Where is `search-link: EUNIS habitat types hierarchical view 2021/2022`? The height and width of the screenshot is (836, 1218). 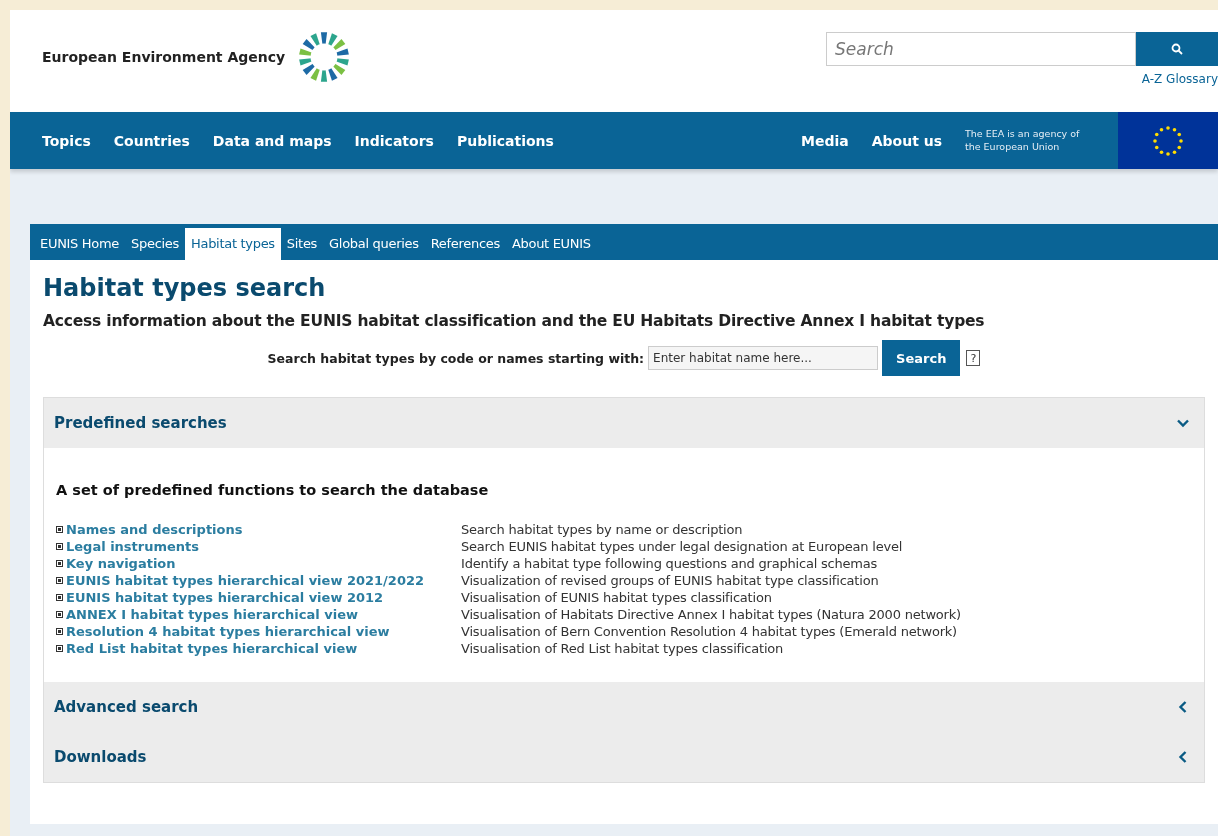 search-link: EUNIS habitat types hierarchical view 2021/2022 is located at coordinates (245, 580).